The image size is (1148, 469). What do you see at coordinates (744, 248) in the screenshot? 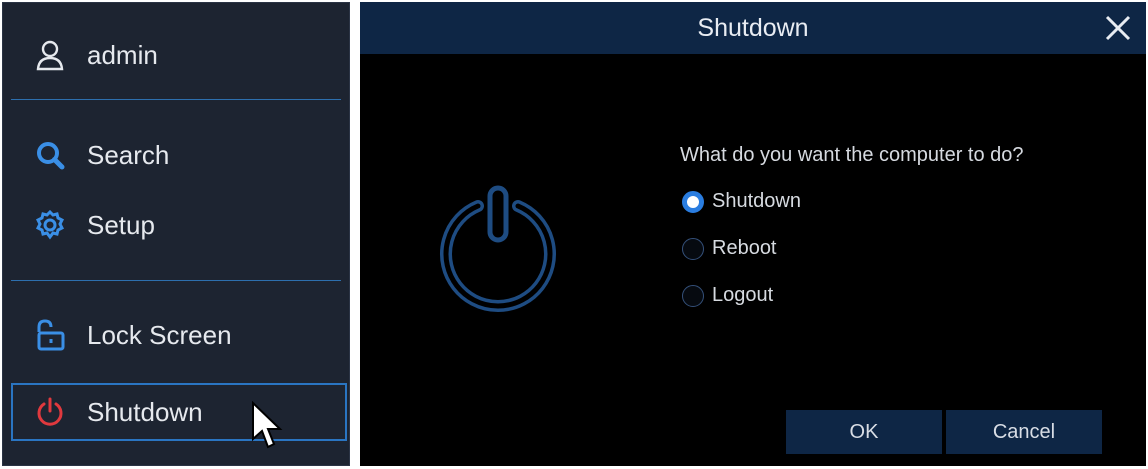
I see `radio-label: Reboot` at bounding box center [744, 248].